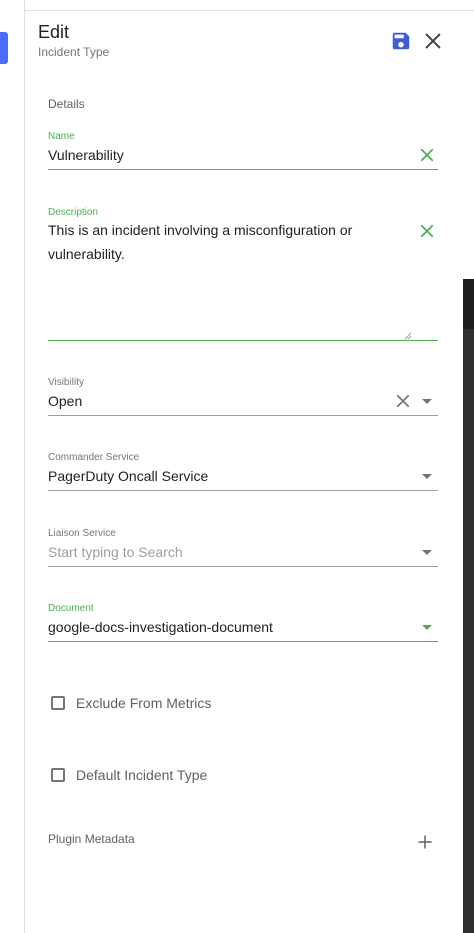  I want to click on liaison-service-label: Liaison Service, so click(82, 533).